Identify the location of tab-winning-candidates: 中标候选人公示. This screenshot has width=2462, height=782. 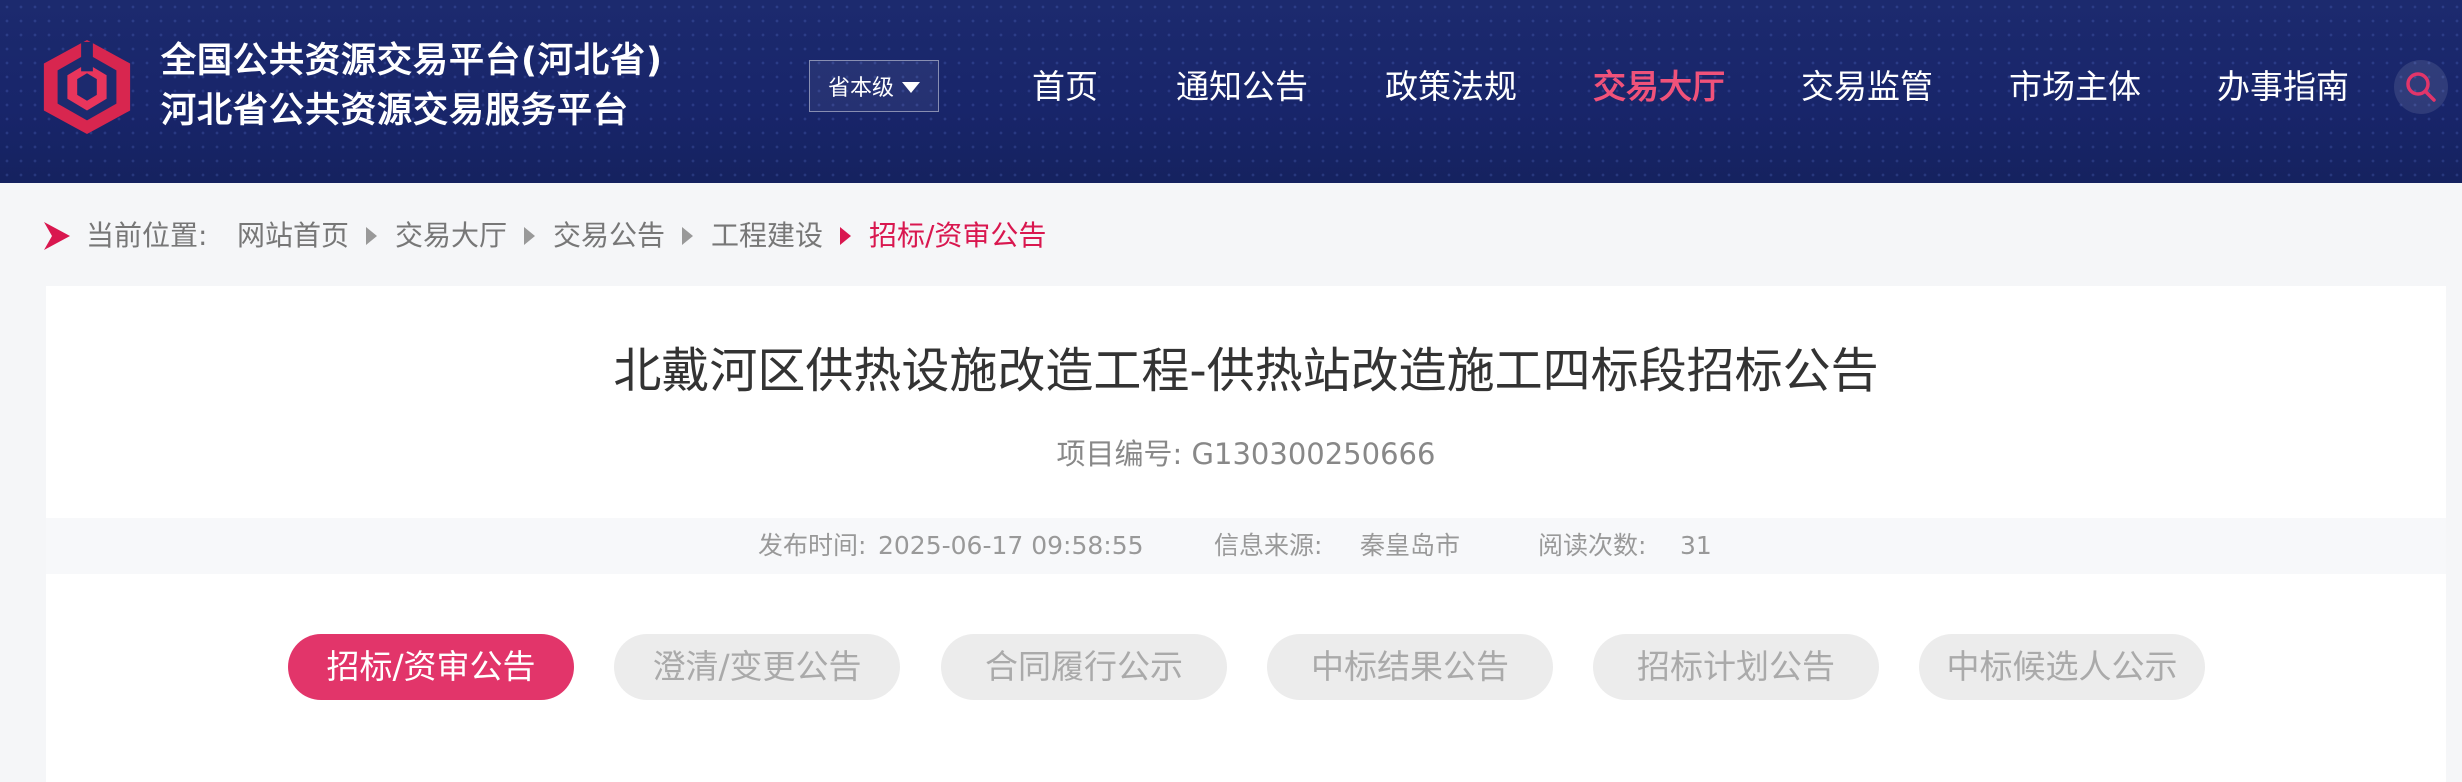
(2062, 667).